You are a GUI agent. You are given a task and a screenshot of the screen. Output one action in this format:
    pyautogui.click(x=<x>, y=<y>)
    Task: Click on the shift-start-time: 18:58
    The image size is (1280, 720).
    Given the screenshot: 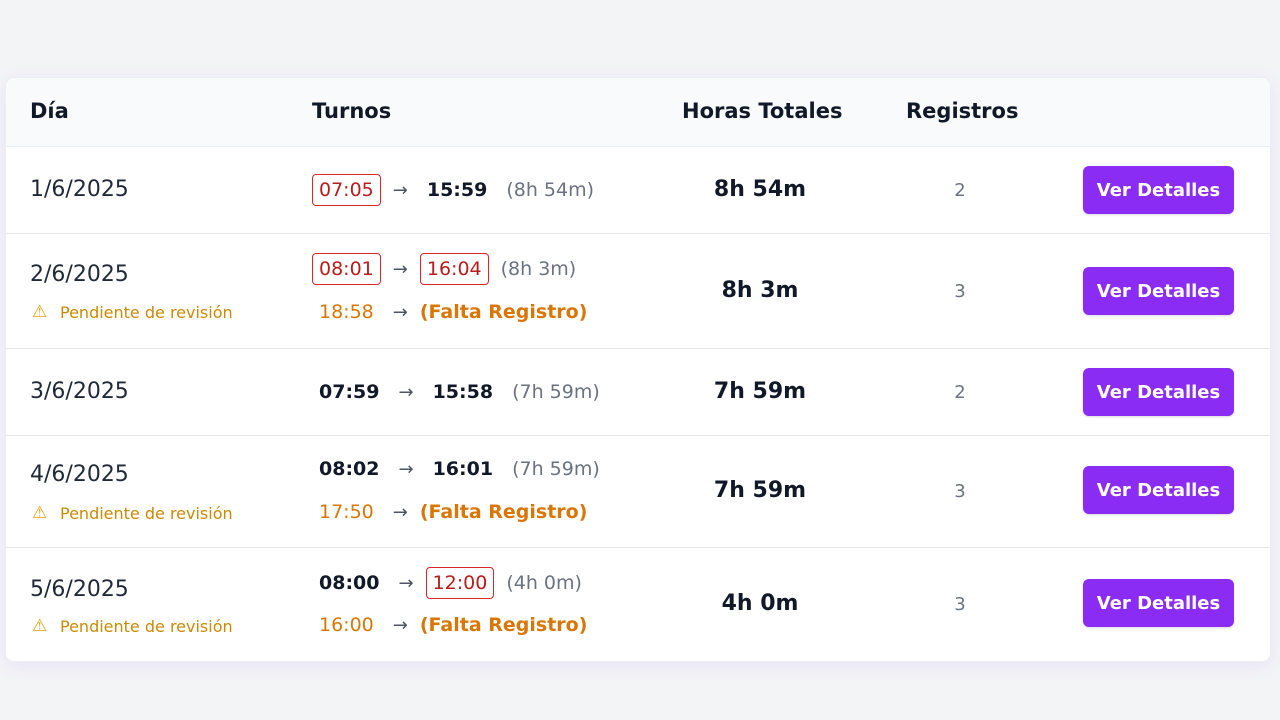 What is the action you would take?
    pyautogui.click(x=346, y=312)
    